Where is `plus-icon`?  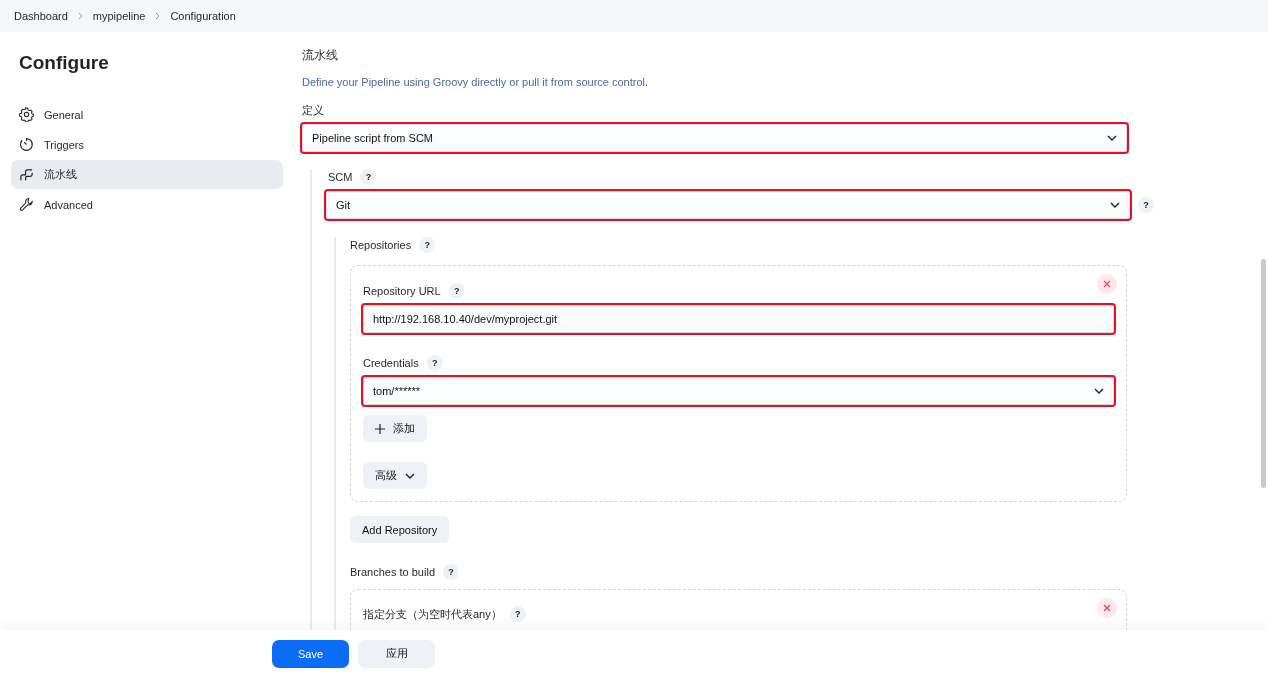 plus-icon is located at coordinates (380, 428).